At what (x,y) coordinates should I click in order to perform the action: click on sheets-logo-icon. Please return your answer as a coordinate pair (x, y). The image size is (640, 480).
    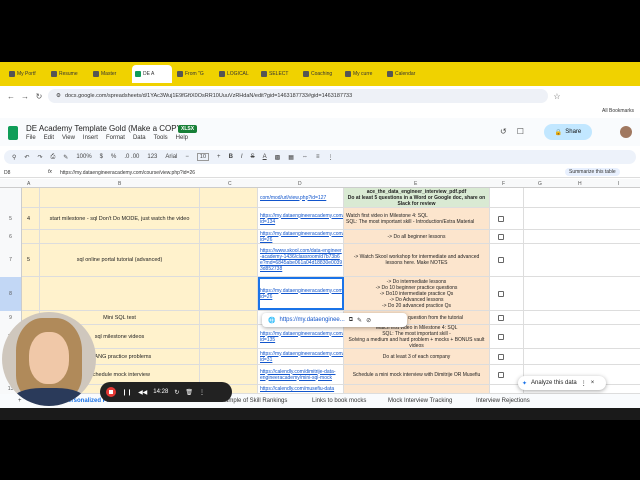
    Looking at the image, I should click on (13, 133).